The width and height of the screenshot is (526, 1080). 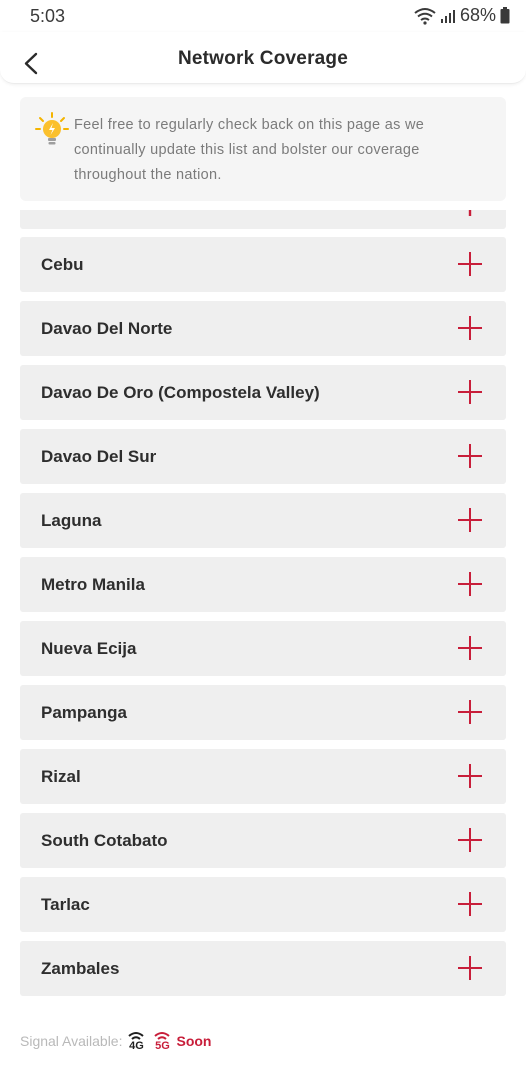 I want to click on signal-5g-label: 5G, so click(x=162, y=1045).